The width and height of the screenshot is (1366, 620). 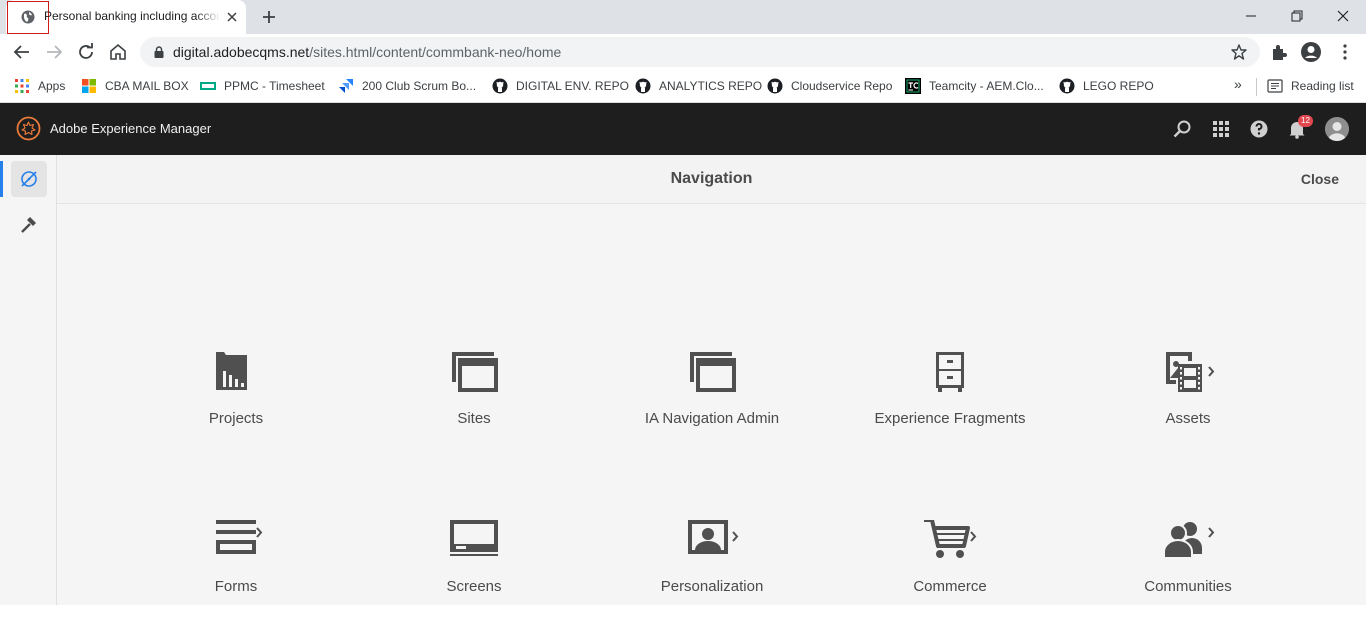 I want to click on back-arrow-icon, so click(x=22, y=52).